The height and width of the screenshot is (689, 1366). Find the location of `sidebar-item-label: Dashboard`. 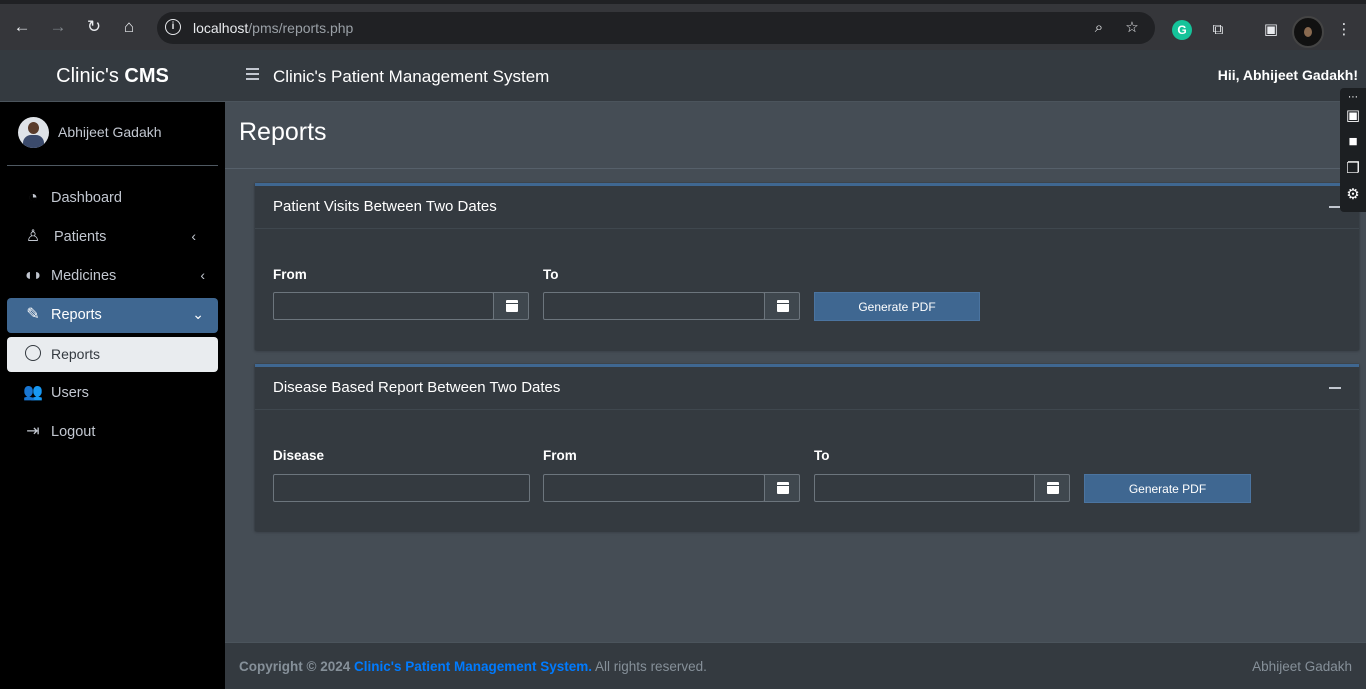

sidebar-item-label: Dashboard is located at coordinates (86, 198).